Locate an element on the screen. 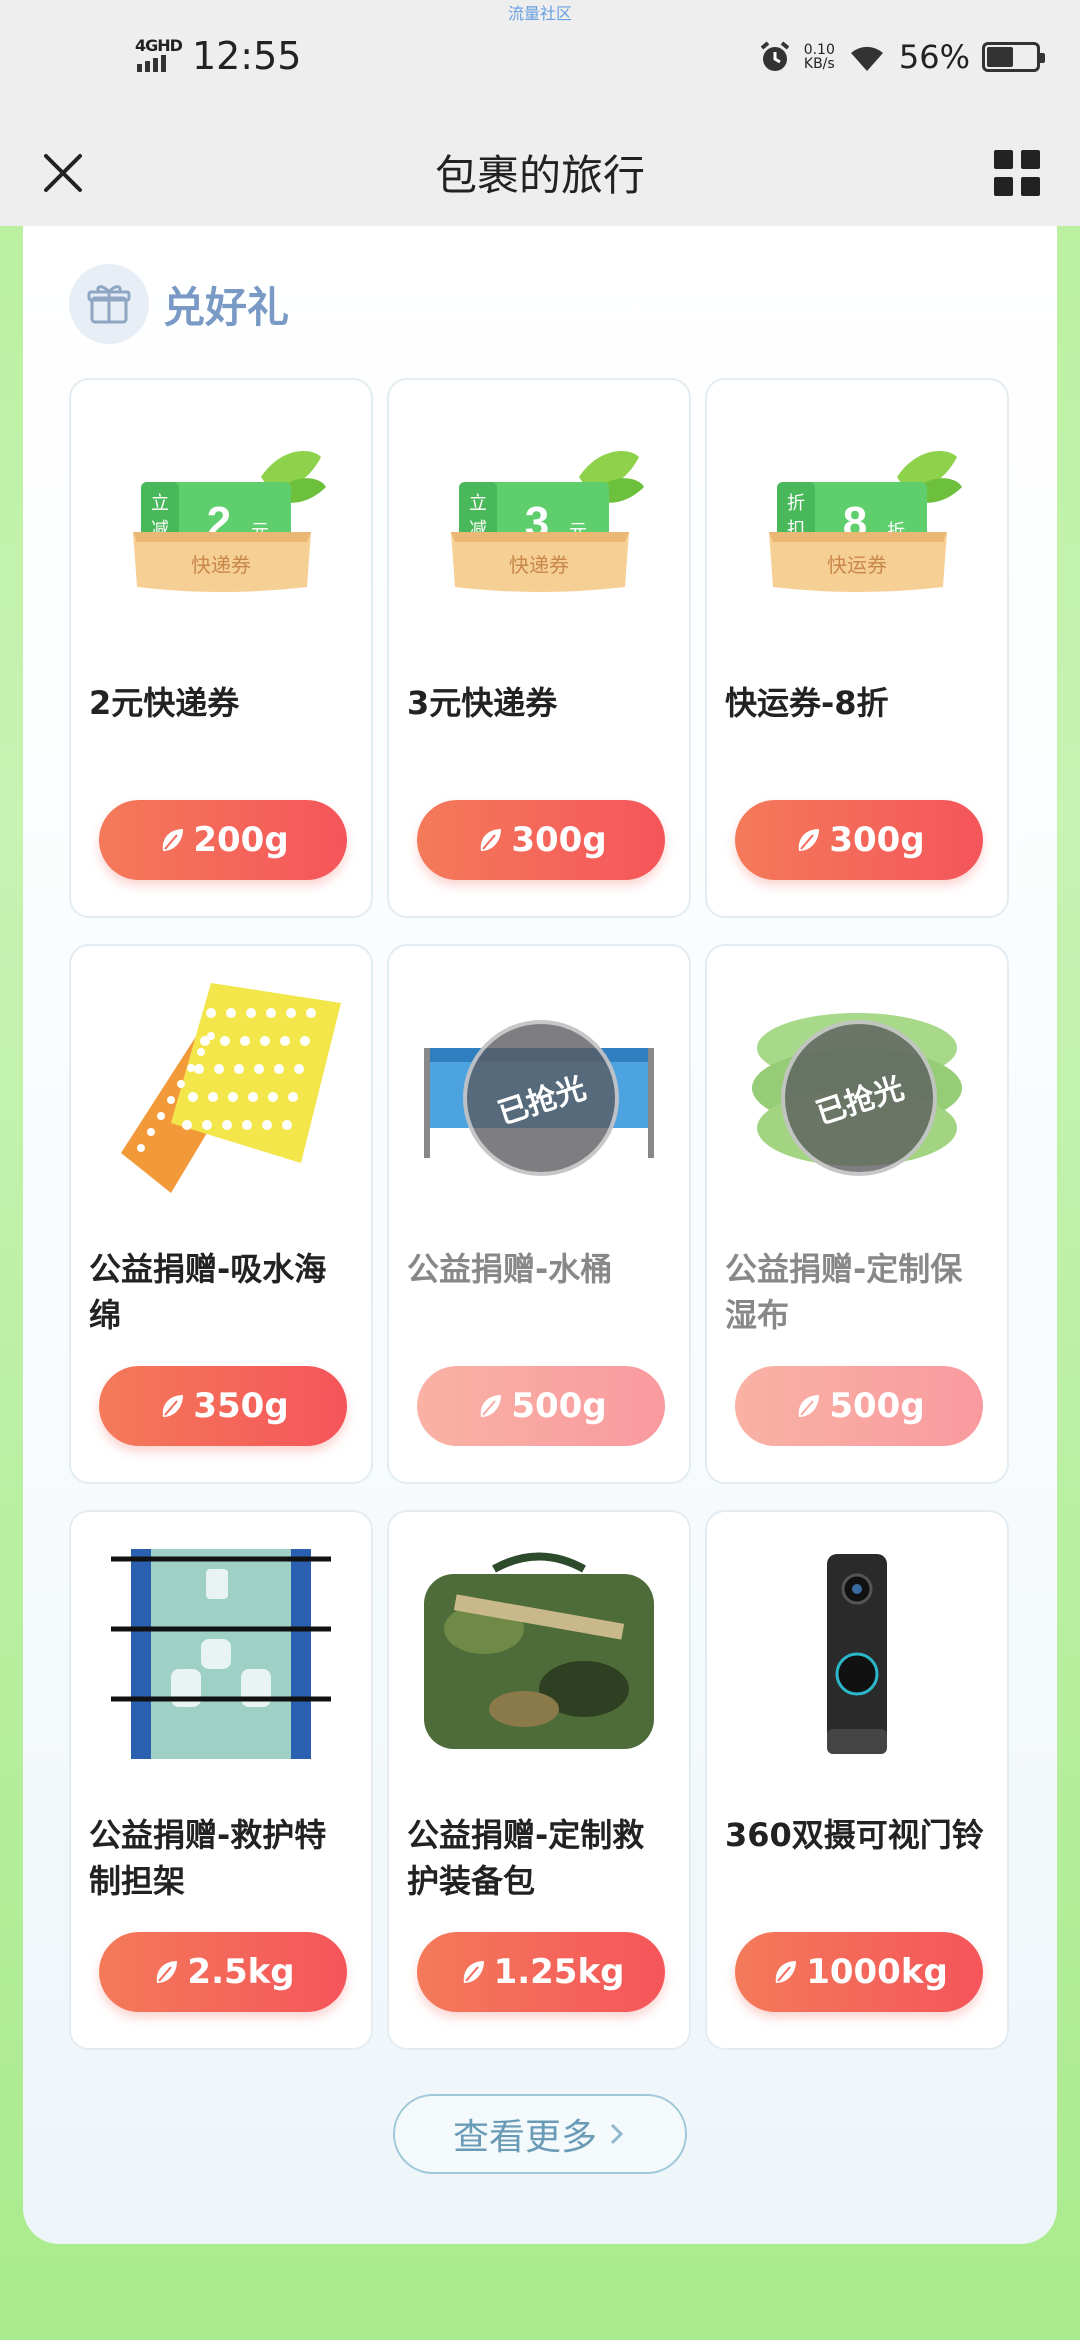  alarm-icon is located at coordinates (774, 56).